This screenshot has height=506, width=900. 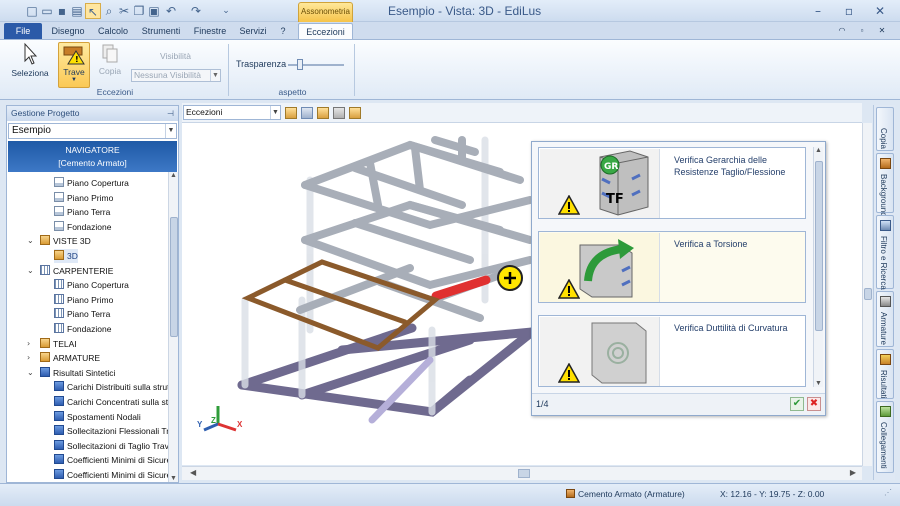 What do you see at coordinates (819, 246) in the screenshot?
I see `popup-scroll-thumb` at bounding box center [819, 246].